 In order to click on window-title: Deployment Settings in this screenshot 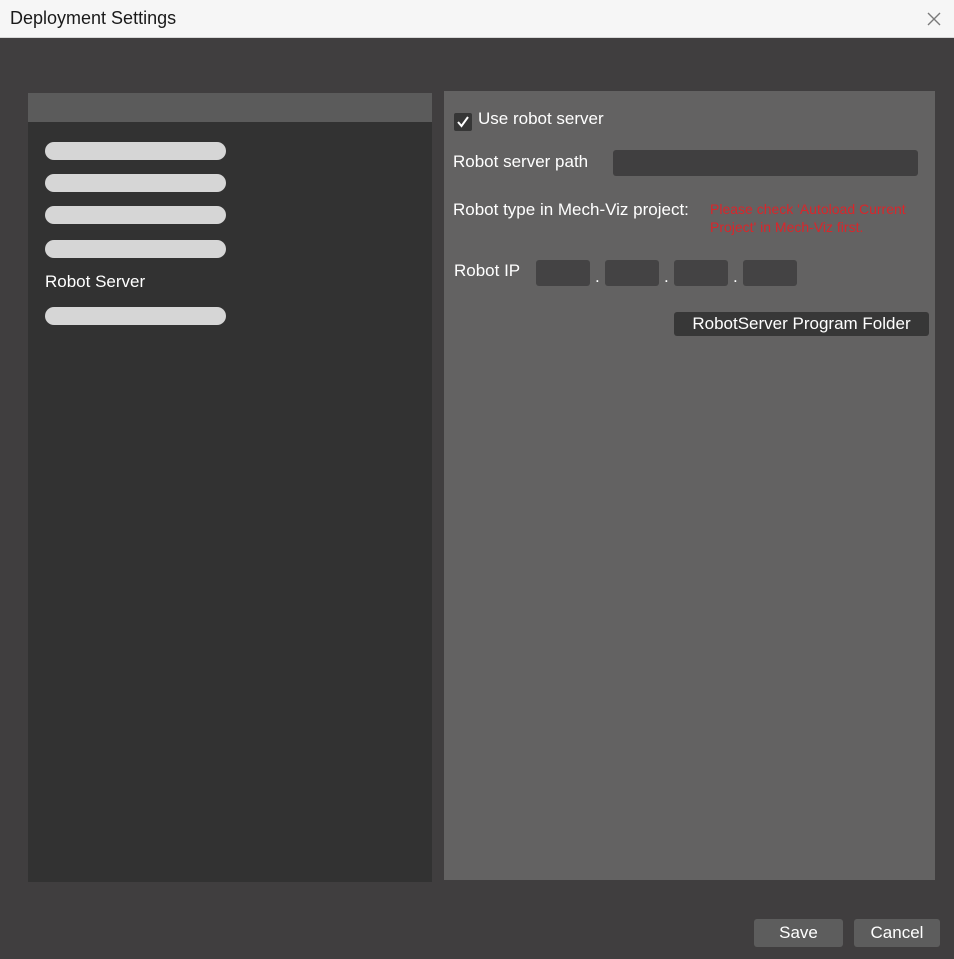, I will do `click(93, 18)`.